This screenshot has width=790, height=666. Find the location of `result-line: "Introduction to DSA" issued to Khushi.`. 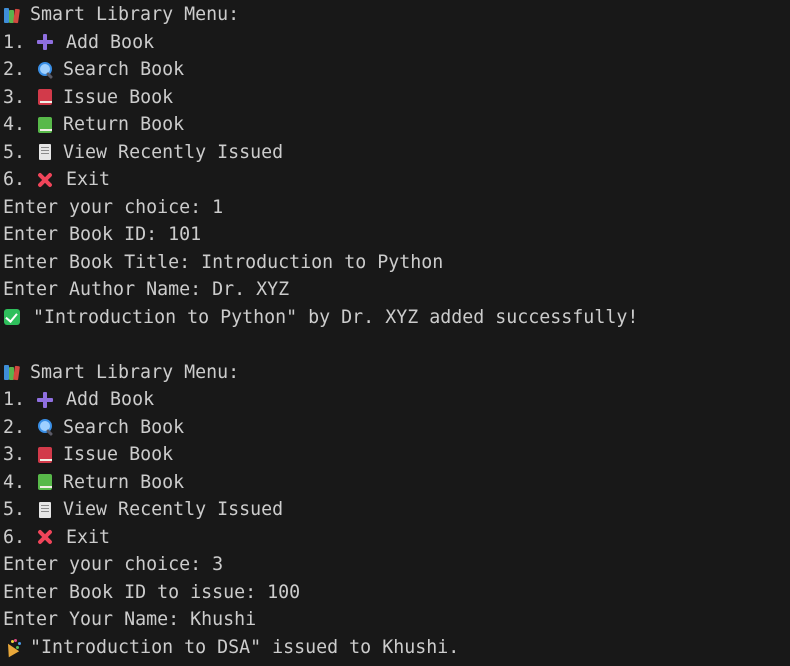

result-line: "Introduction to DSA" issued to Khushi. is located at coordinates (396, 648).